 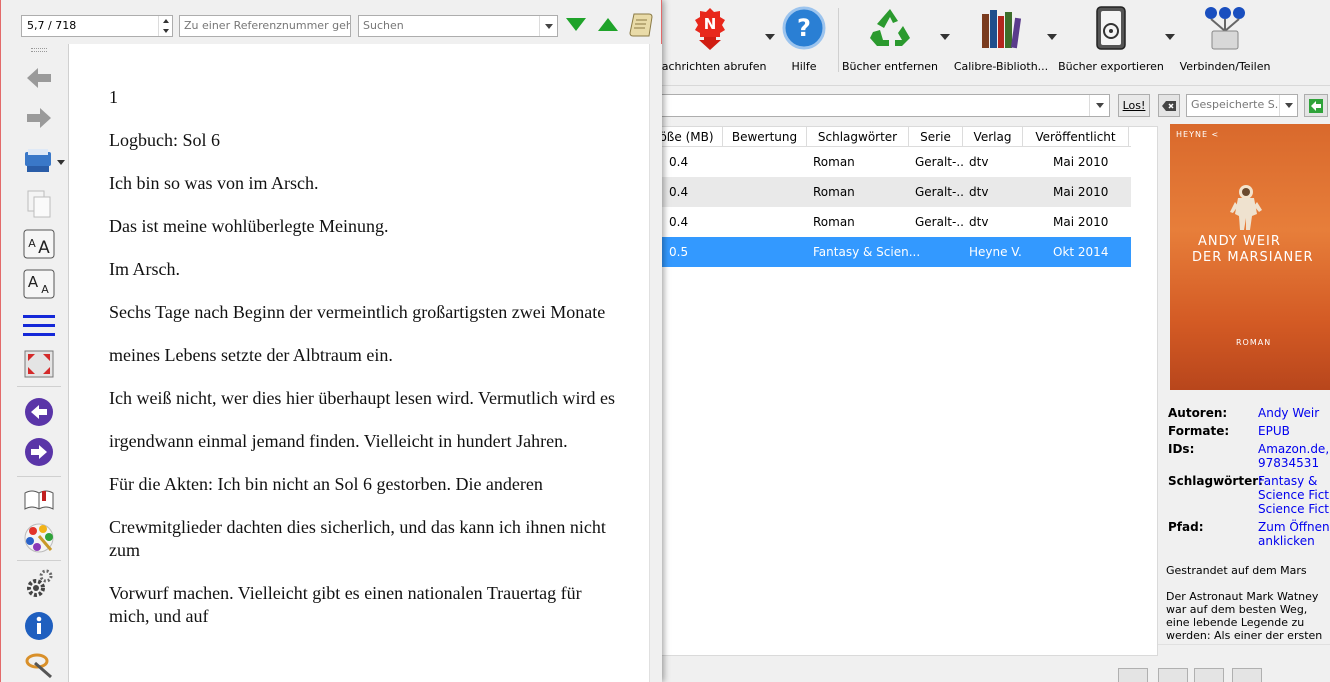 What do you see at coordinates (39, 118) in the screenshot?
I see `forward-icon` at bounding box center [39, 118].